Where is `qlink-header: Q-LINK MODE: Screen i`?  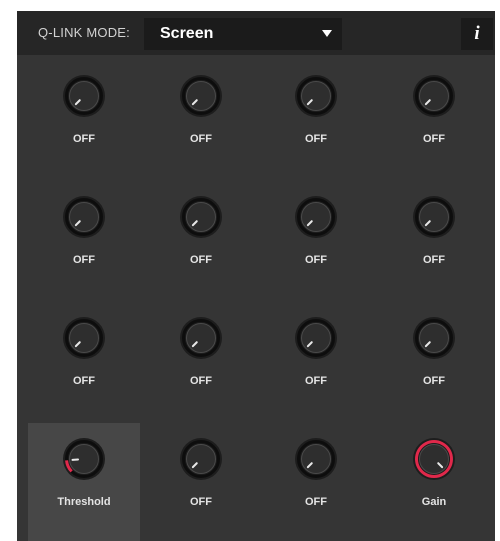 qlink-header: Q-LINK MODE: Screen i is located at coordinates (256, 33).